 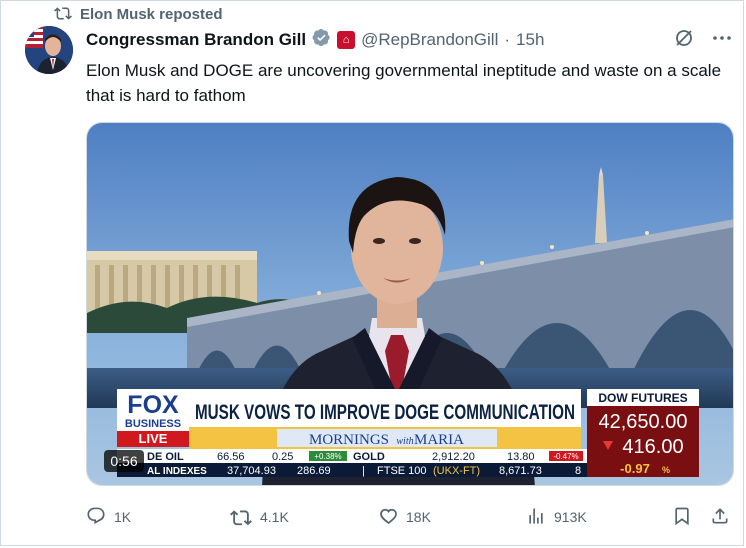 I want to click on share-button, so click(x=720, y=517).